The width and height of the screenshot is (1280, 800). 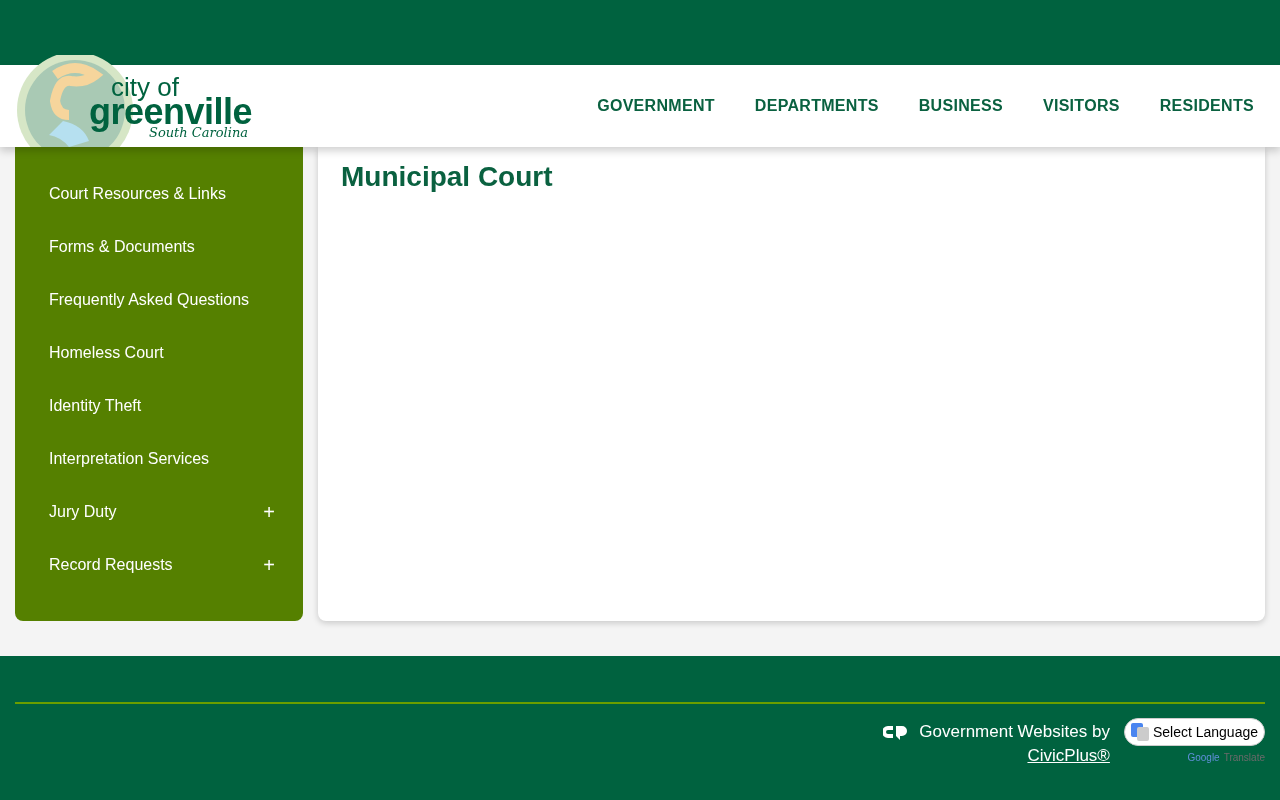 I want to click on google-label: Google, so click(x=1203, y=757).